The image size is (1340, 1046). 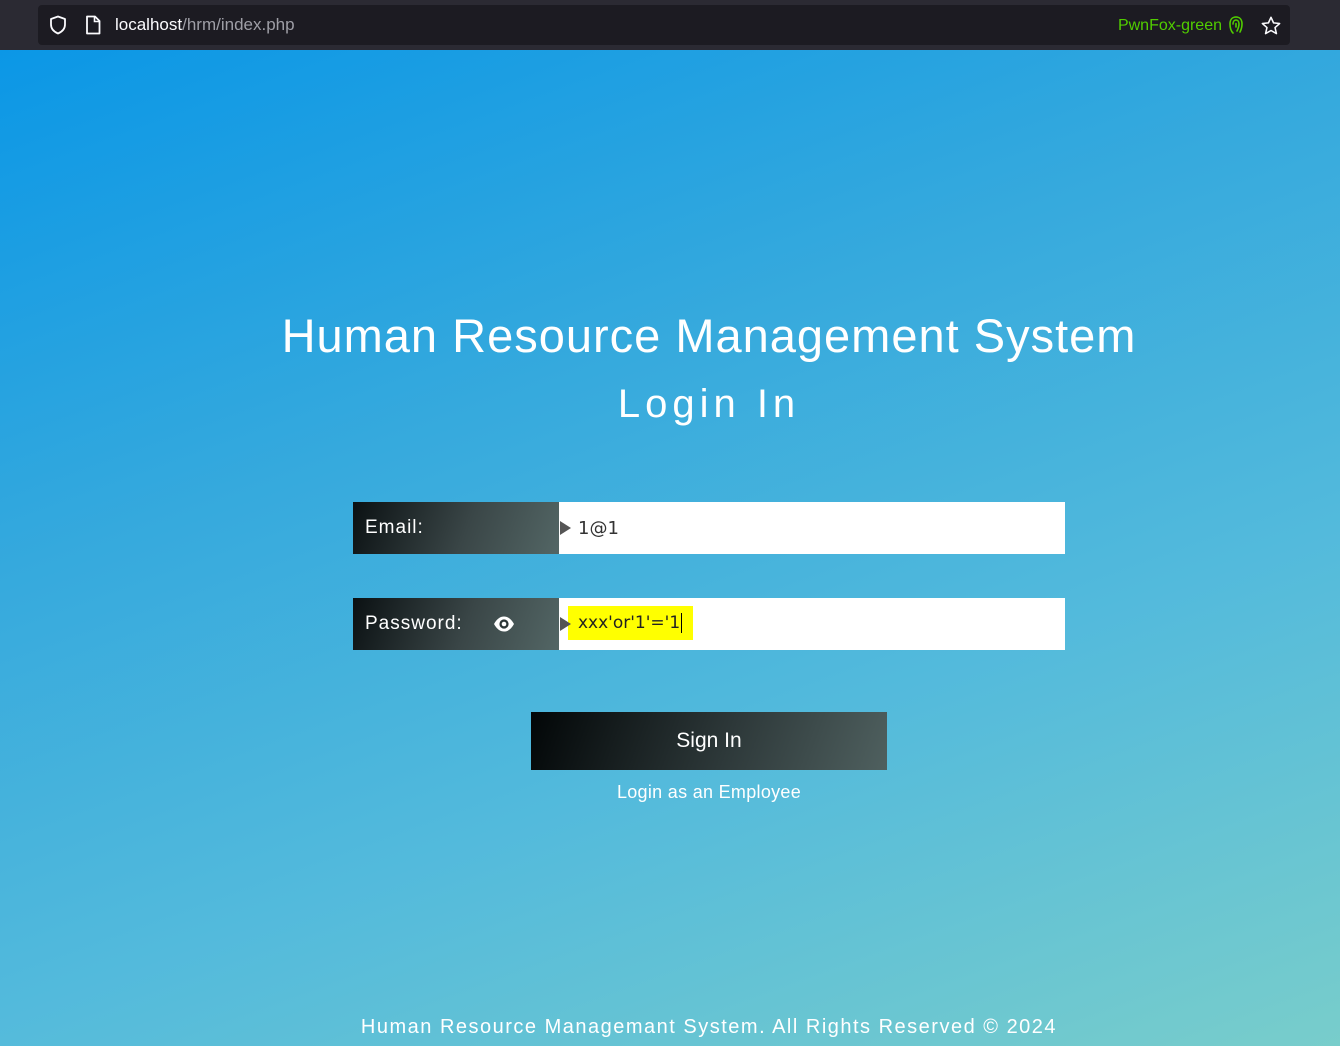 What do you see at coordinates (504, 624) in the screenshot?
I see `eye-icon` at bounding box center [504, 624].